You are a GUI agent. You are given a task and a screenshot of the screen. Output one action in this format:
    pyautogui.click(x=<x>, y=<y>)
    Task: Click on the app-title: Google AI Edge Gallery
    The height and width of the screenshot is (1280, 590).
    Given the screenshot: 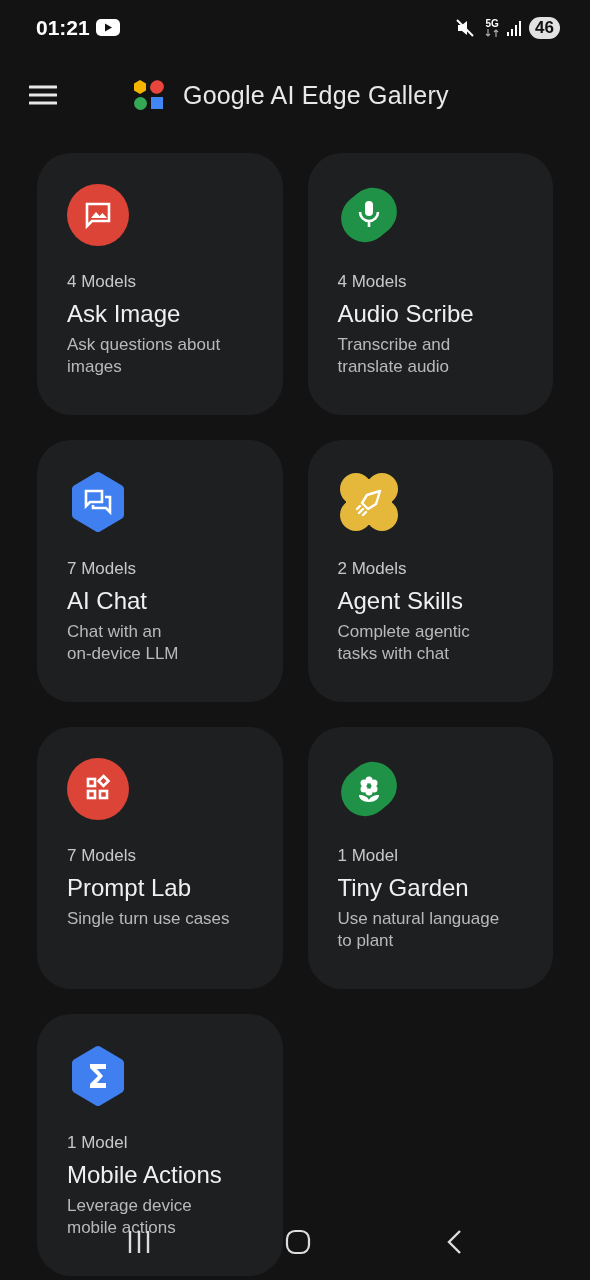 What is the action you would take?
    pyautogui.click(x=316, y=95)
    